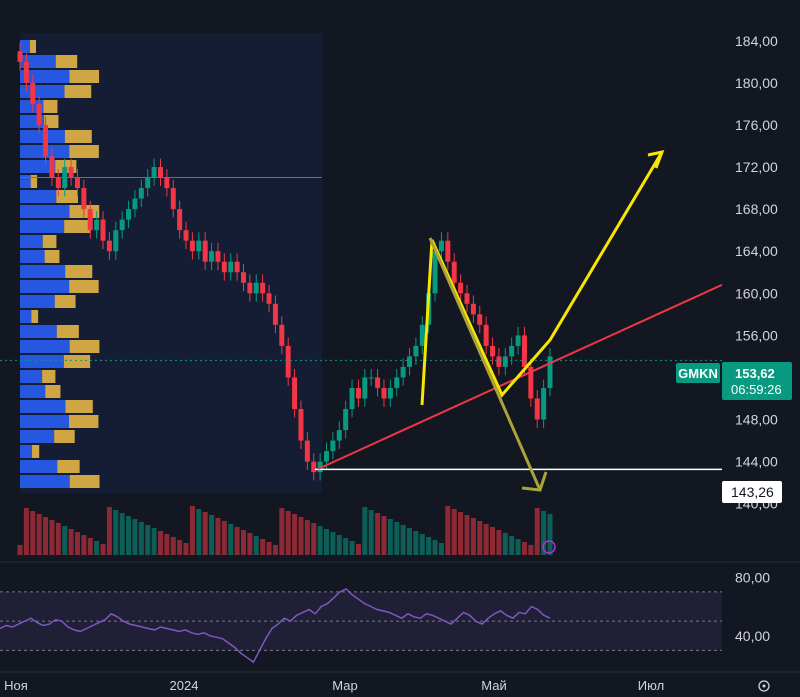 Image resolution: width=800 pixels, height=697 pixels. Describe the element at coordinates (698, 373) in the screenshot. I see `symbol-badge: GMKN` at that location.